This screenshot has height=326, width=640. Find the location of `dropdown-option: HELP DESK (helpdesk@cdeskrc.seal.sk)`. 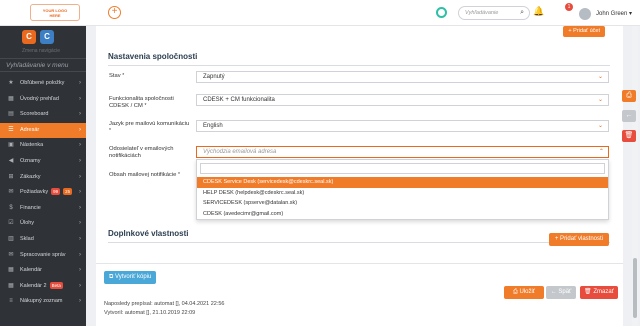

dropdown-option: HELP DESK (helpdesk@cdeskrc.seal.sk) is located at coordinates (402, 193).